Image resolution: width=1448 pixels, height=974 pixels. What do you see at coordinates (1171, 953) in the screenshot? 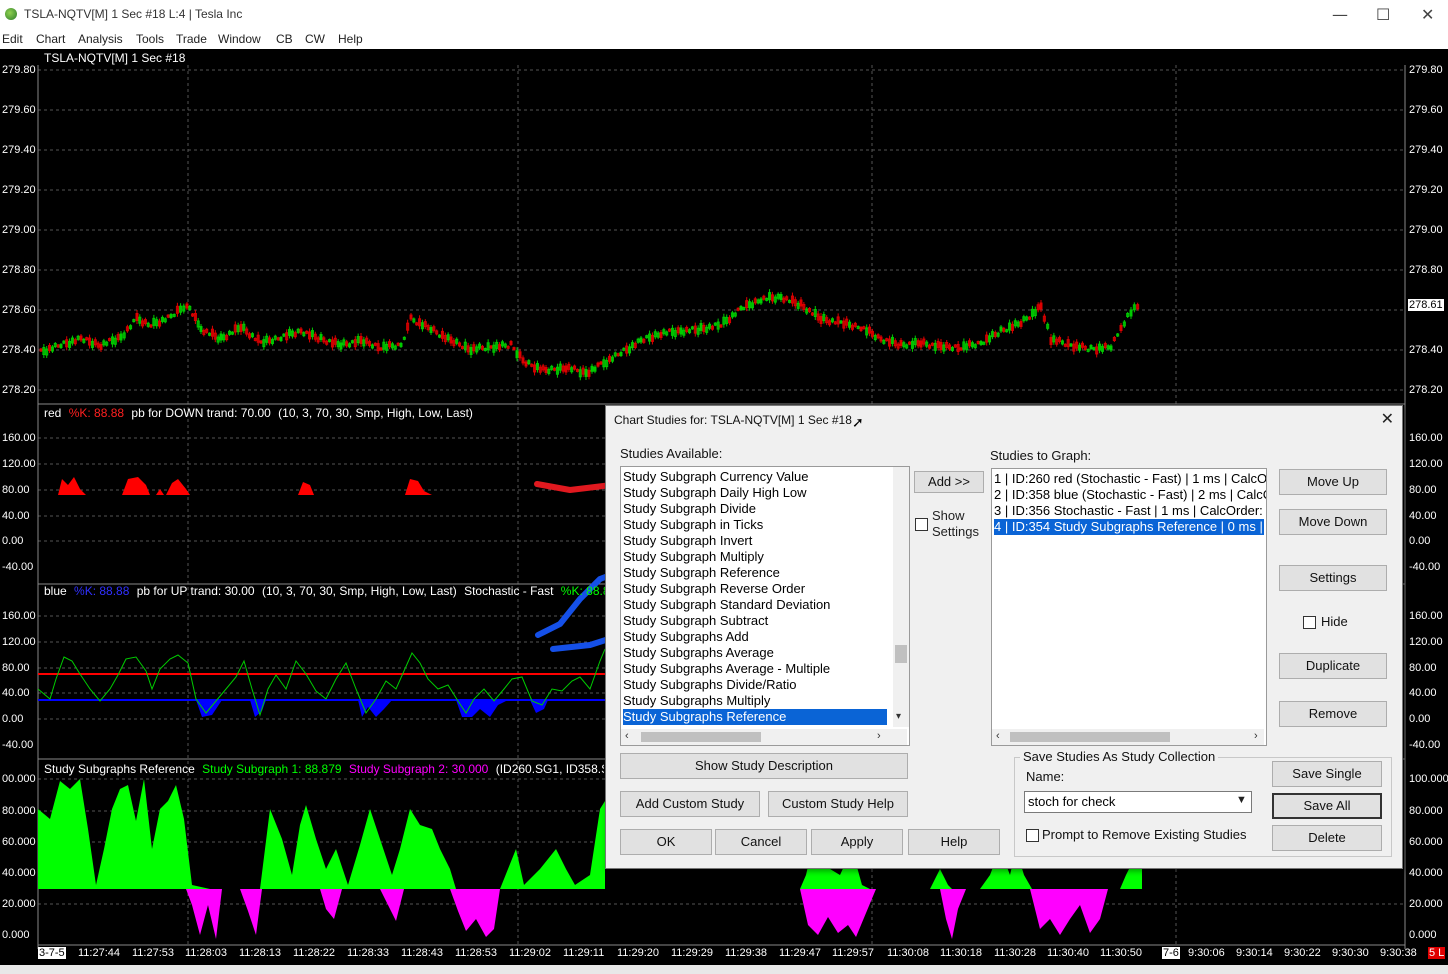
I see `date-tag: 7-6` at bounding box center [1171, 953].